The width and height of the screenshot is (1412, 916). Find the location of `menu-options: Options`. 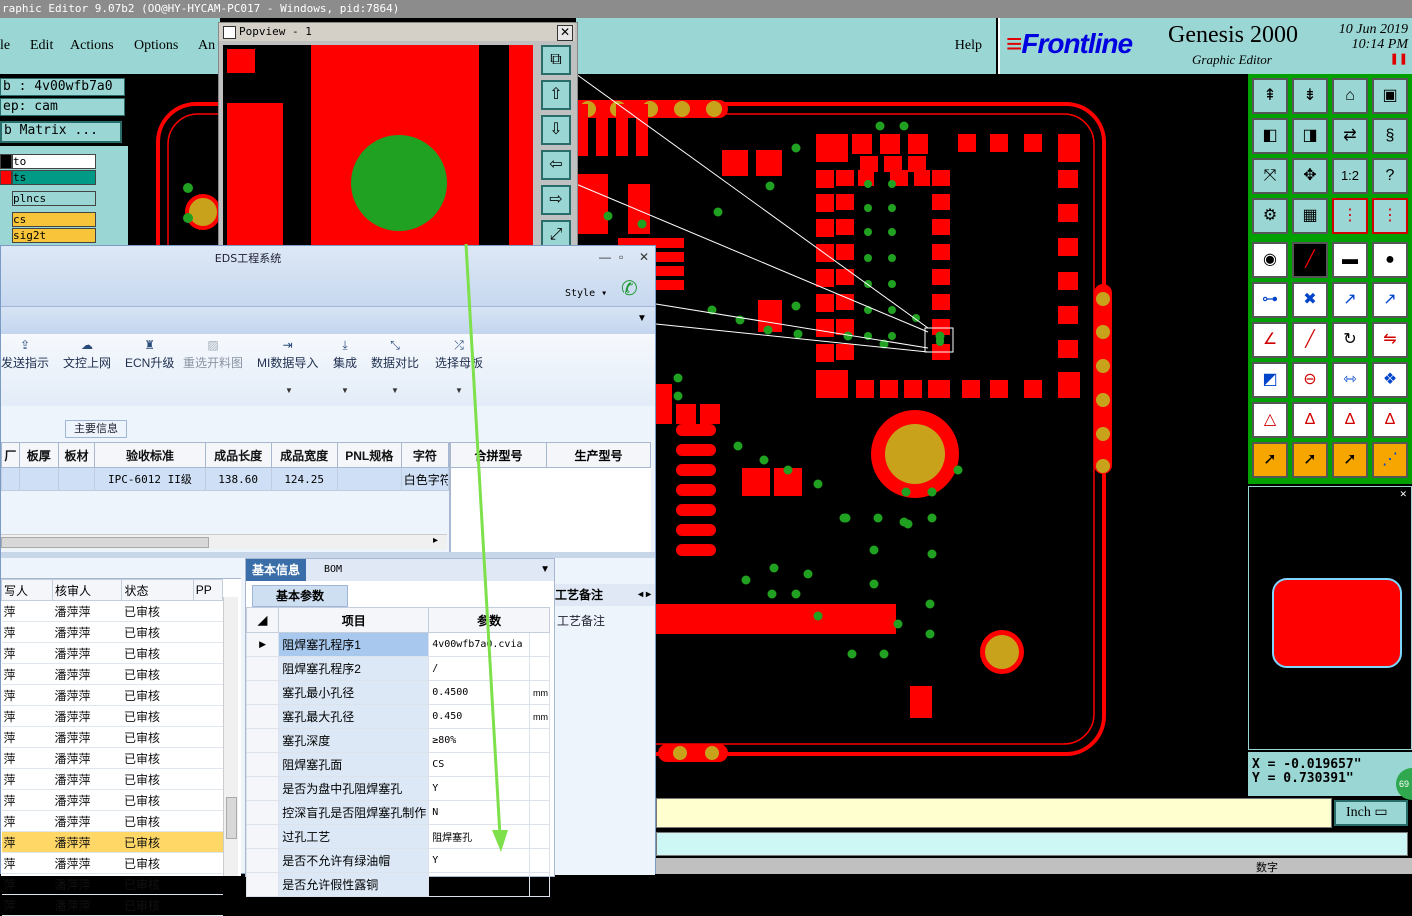

menu-options: Options is located at coordinates (156, 46).